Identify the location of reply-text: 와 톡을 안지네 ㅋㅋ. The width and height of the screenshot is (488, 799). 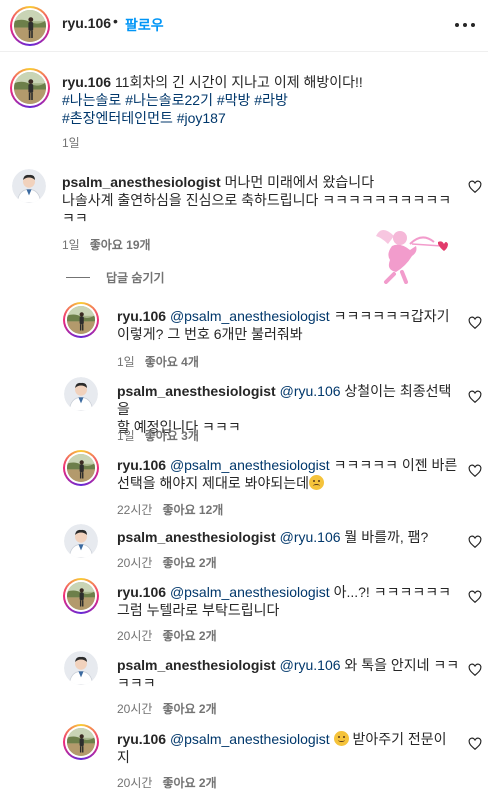
(402, 665).